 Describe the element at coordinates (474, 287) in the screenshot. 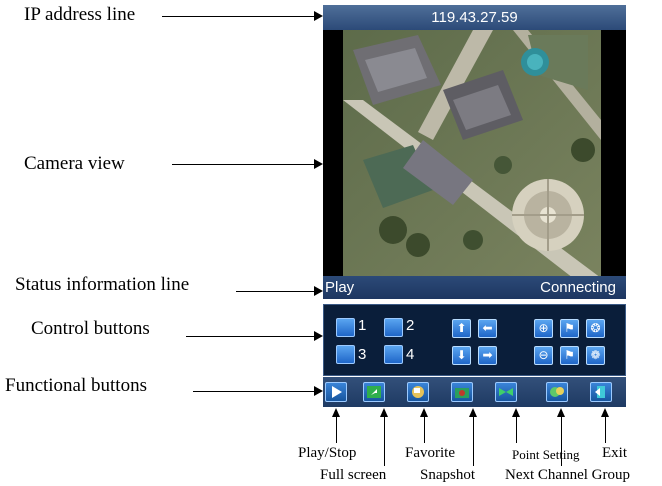

I see `status-information-bar: Play Connecting` at that location.